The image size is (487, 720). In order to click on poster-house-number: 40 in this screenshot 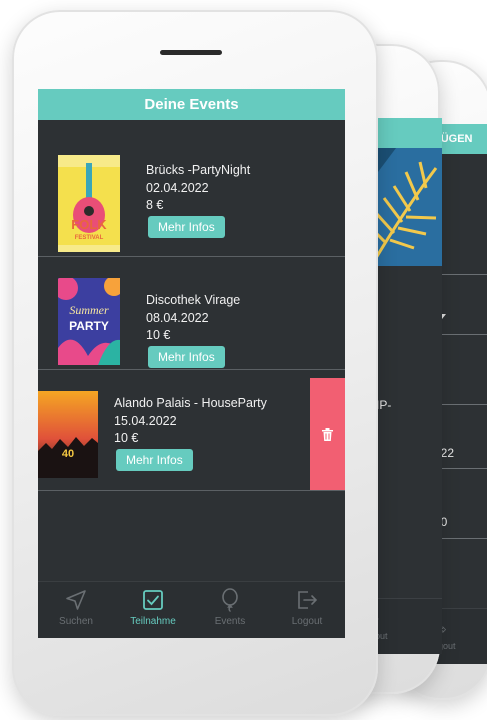, I will do `click(68, 454)`.